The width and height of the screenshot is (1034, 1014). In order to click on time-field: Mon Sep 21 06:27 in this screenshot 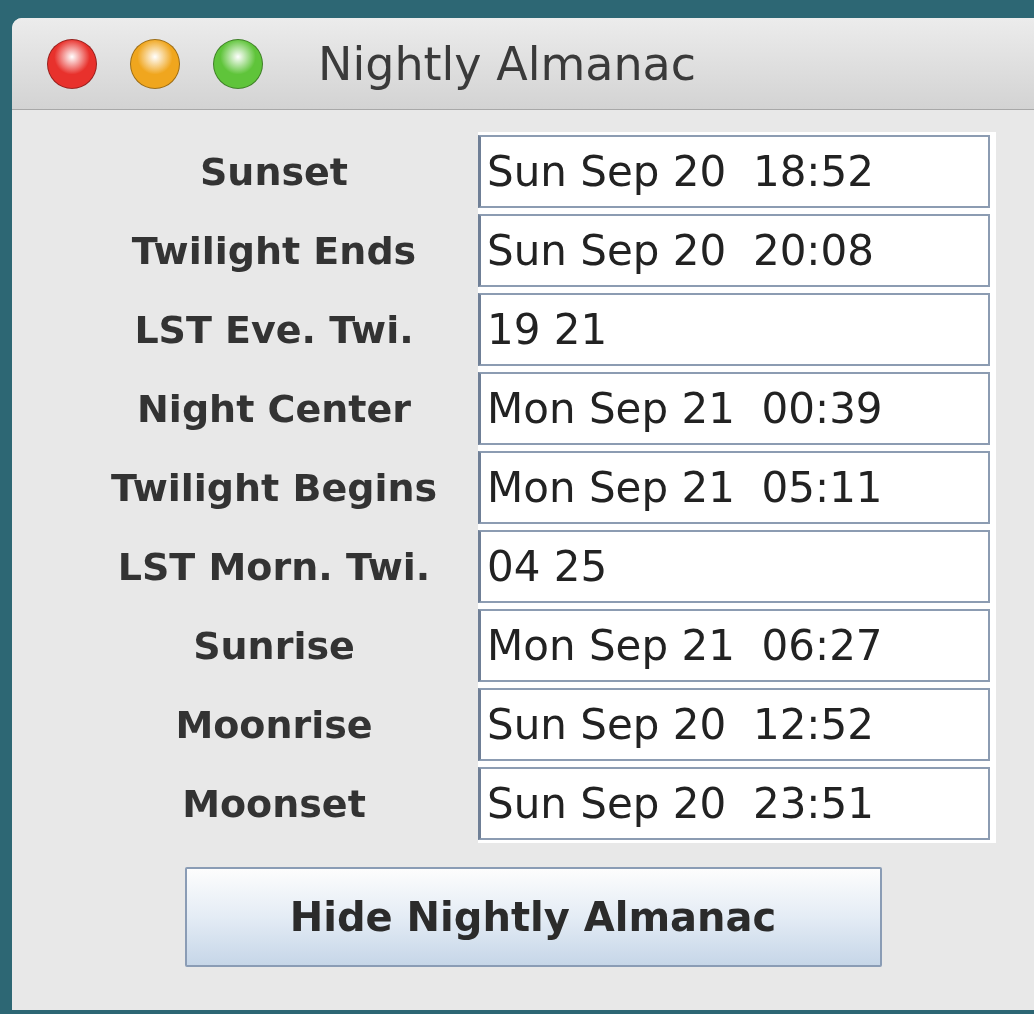, I will do `click(734, 645)`.